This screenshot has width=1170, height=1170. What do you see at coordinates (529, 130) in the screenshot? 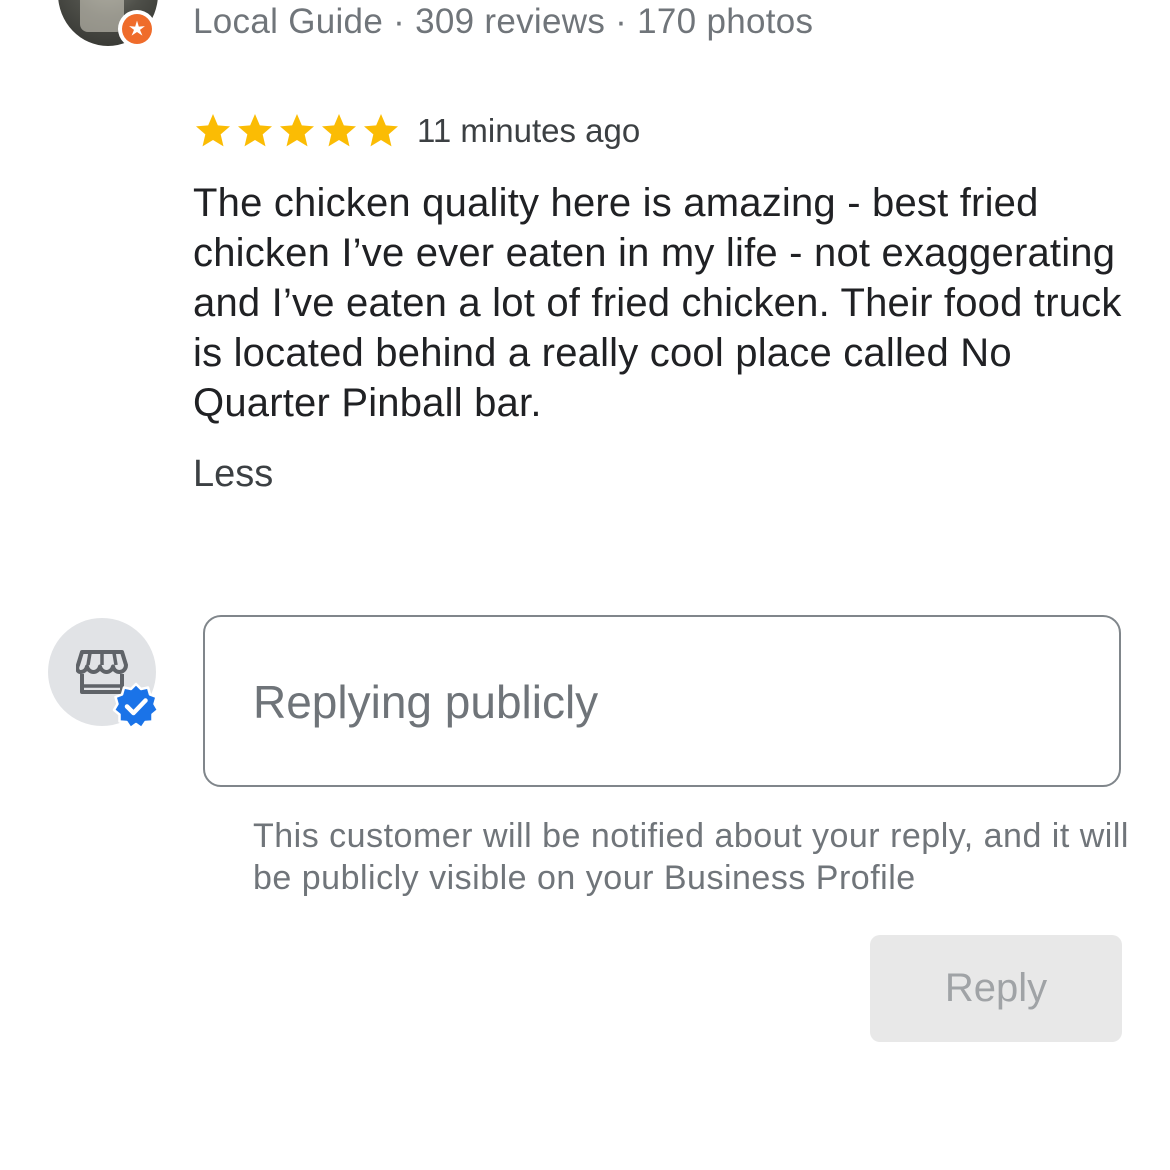
I see `review-time: 11 minutes ago` at bounding box center [529, 130].